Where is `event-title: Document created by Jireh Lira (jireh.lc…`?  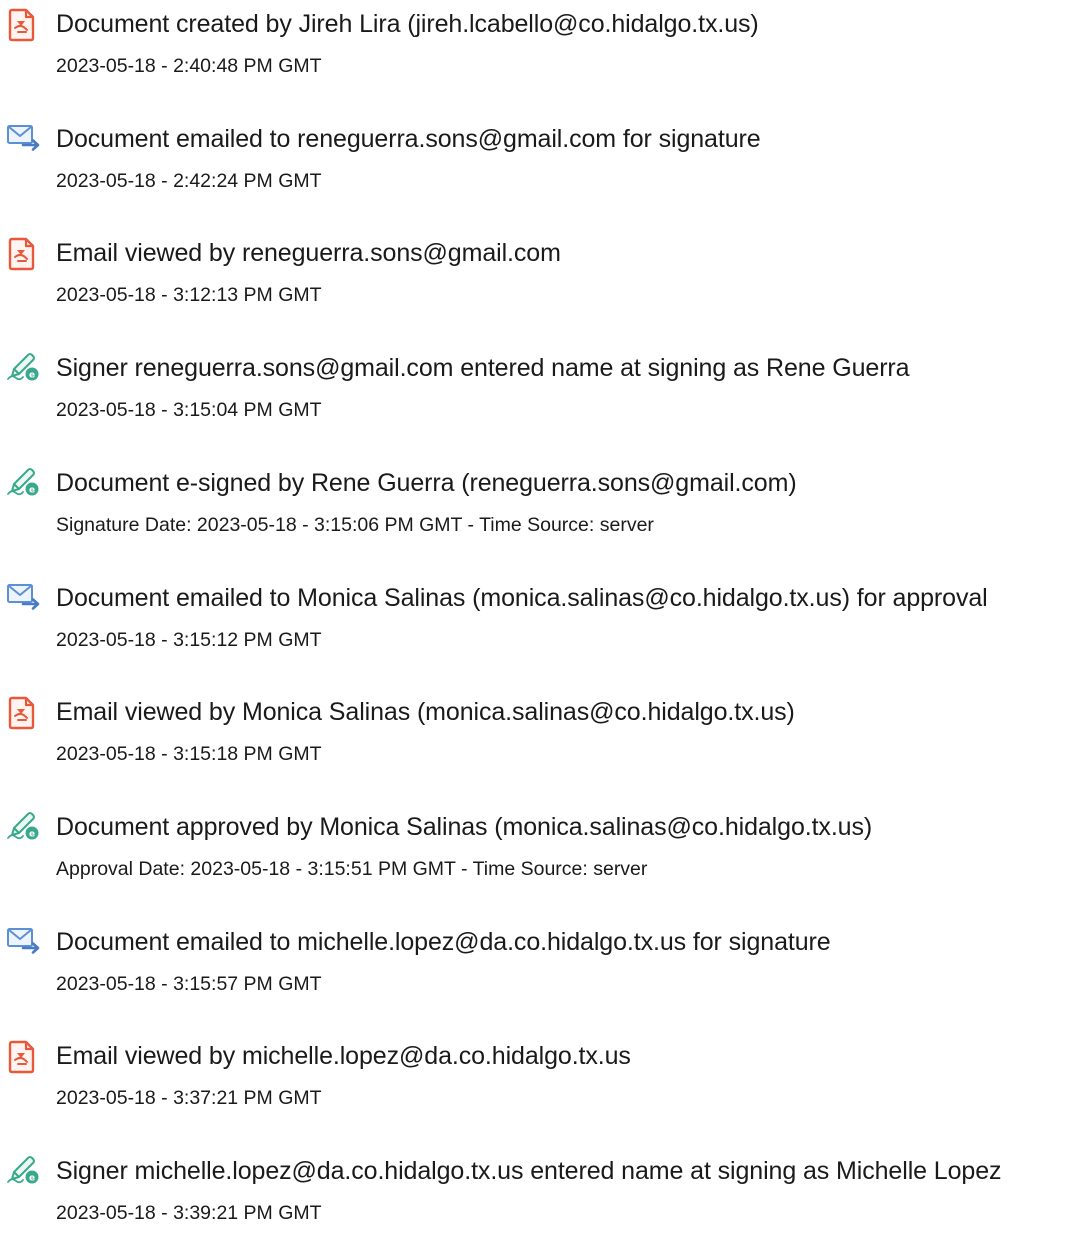
event-title: Document created by Jireh Lira (jireh.lc… is located at coordinates (407, 24).